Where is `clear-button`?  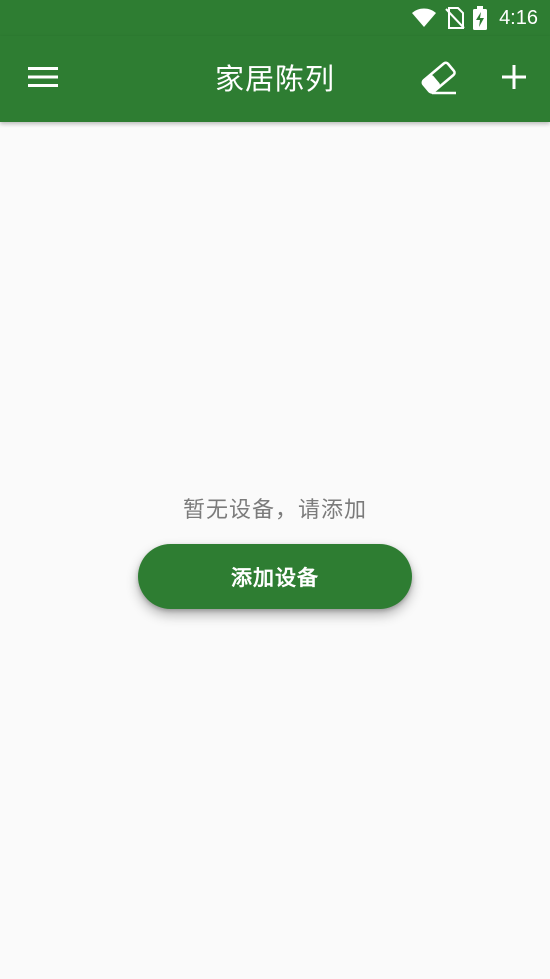
clear-button is located at coordinates (439, 80).